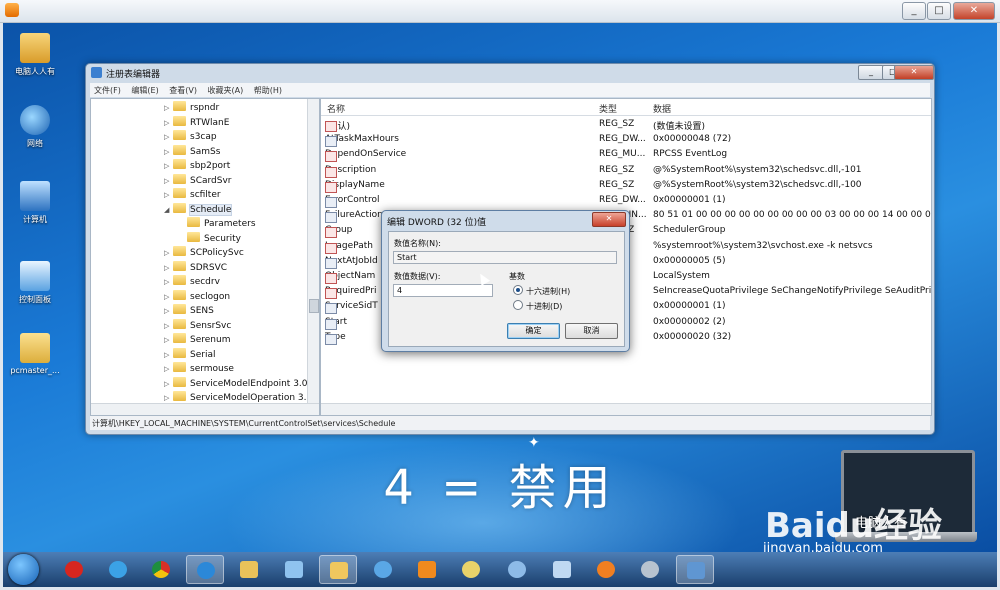  What do you see at coordinates (626, 107) in the screenshot?
I see `list-header: 名称 类型 数据` at bounding box center [626, 107].